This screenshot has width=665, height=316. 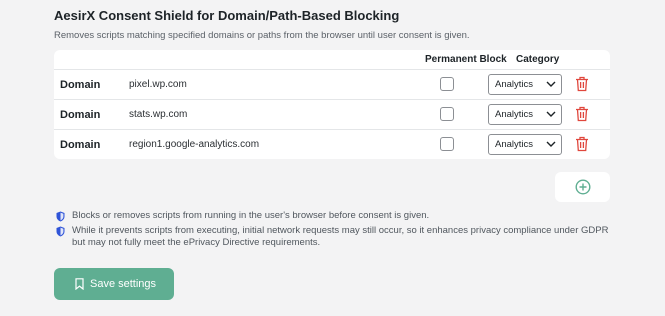 I want to click on table-row: Domain stats.wp.com Analytics, so click(x=332, y=114).